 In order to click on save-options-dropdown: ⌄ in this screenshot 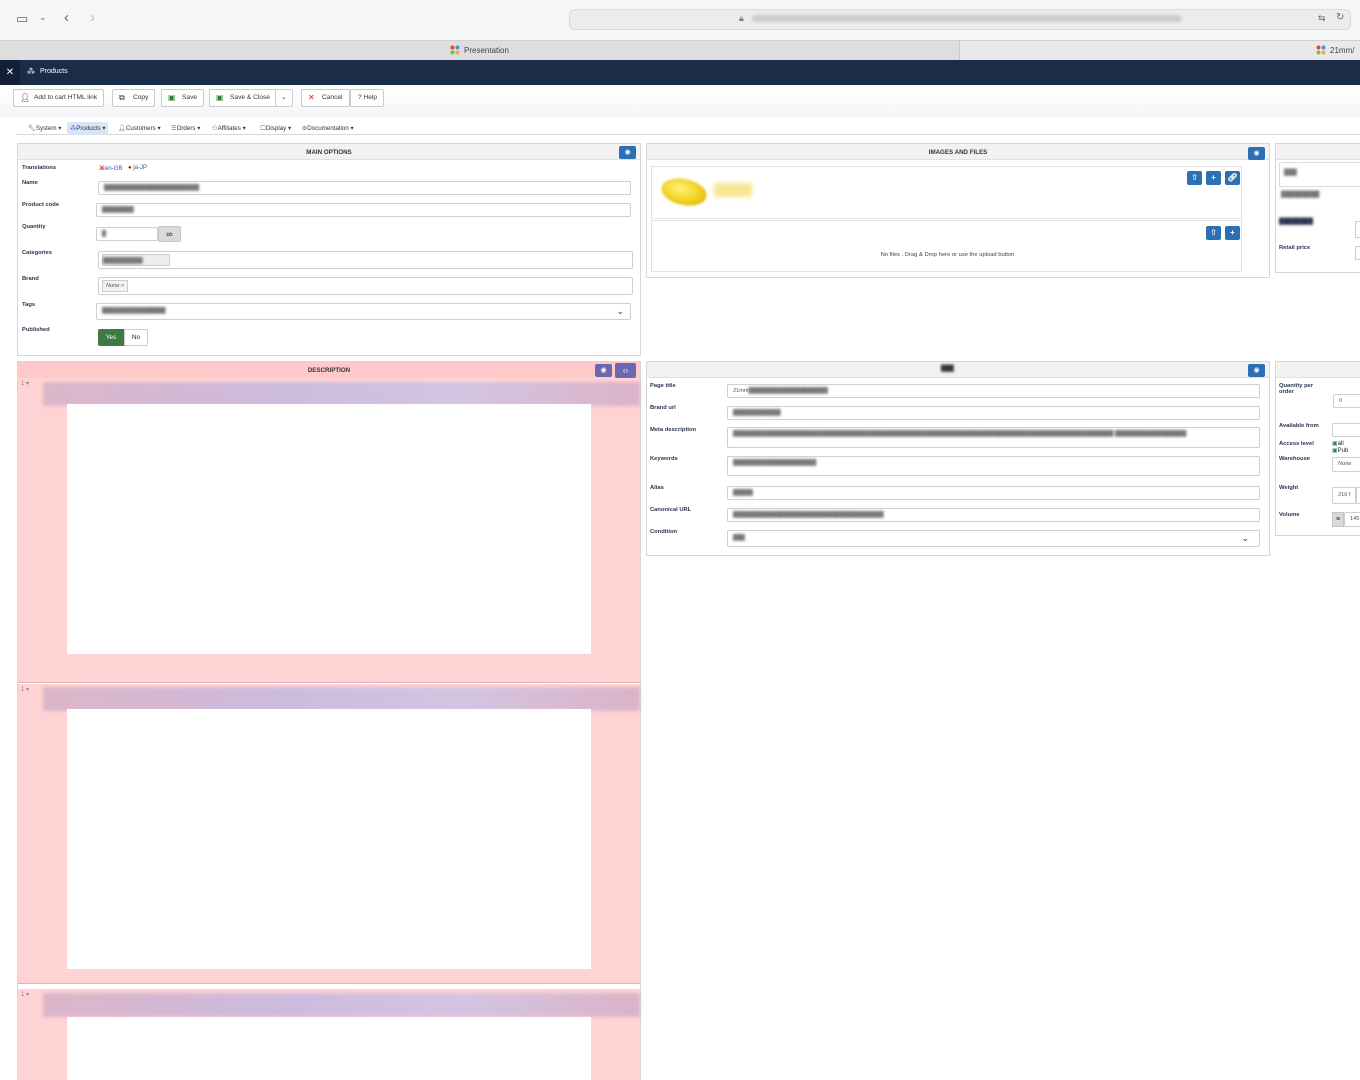, I will do `click(284, 98)`.